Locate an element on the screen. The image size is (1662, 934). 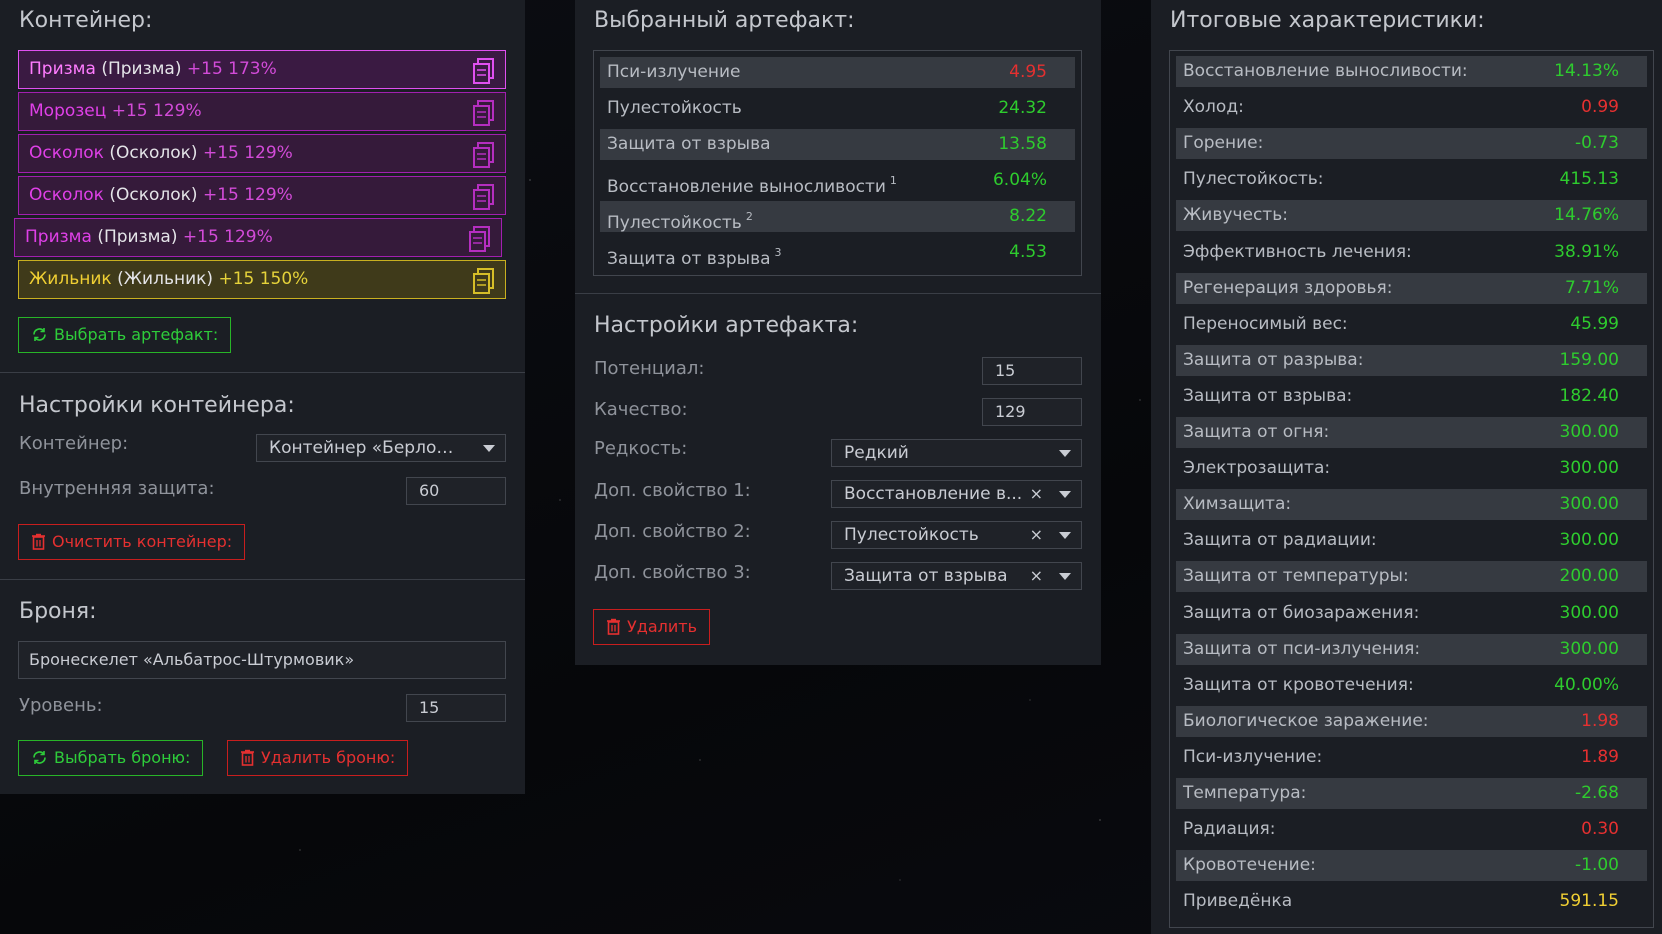
delete-artifact-button: Удалить is located at coordinates (651, 627).